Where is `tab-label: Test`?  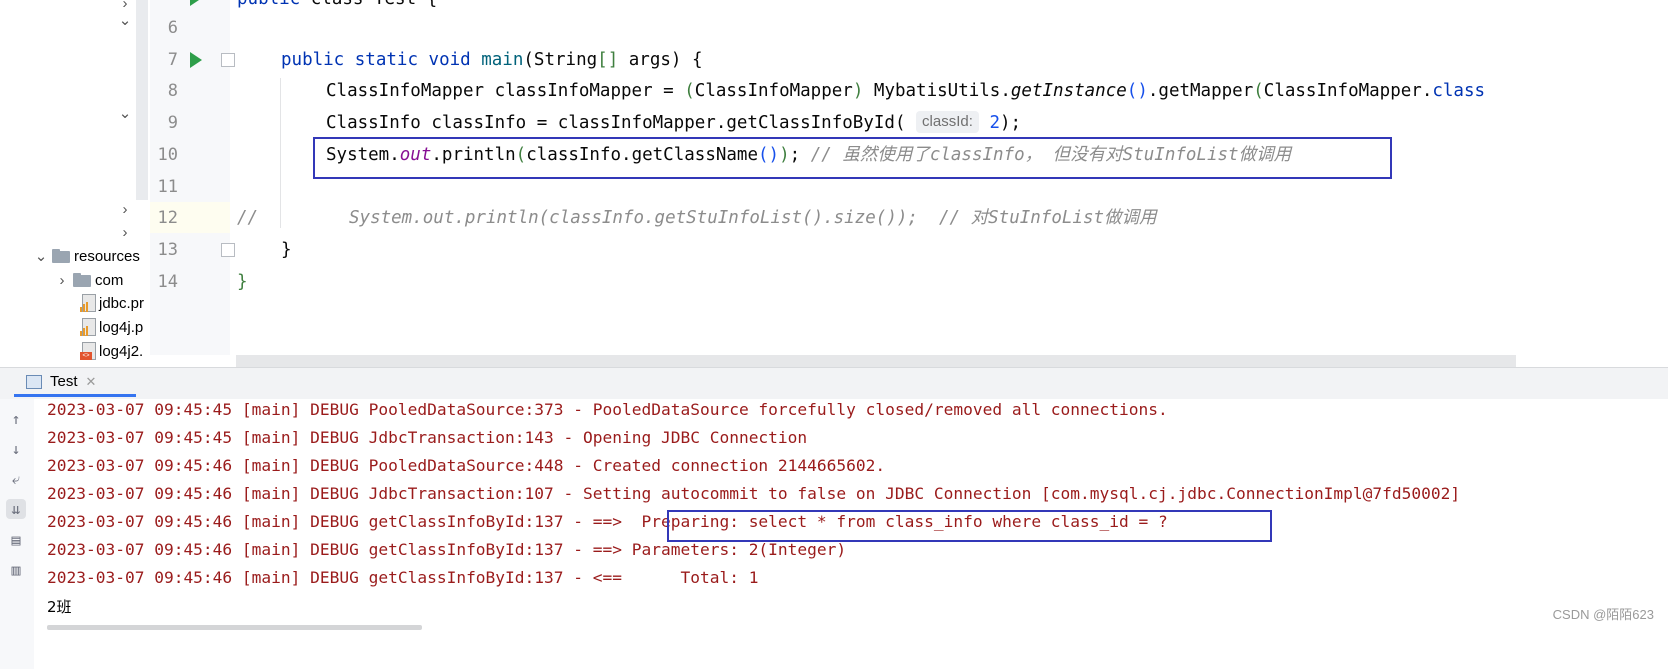
tab-label: Test is located at coordinates (64, 381).